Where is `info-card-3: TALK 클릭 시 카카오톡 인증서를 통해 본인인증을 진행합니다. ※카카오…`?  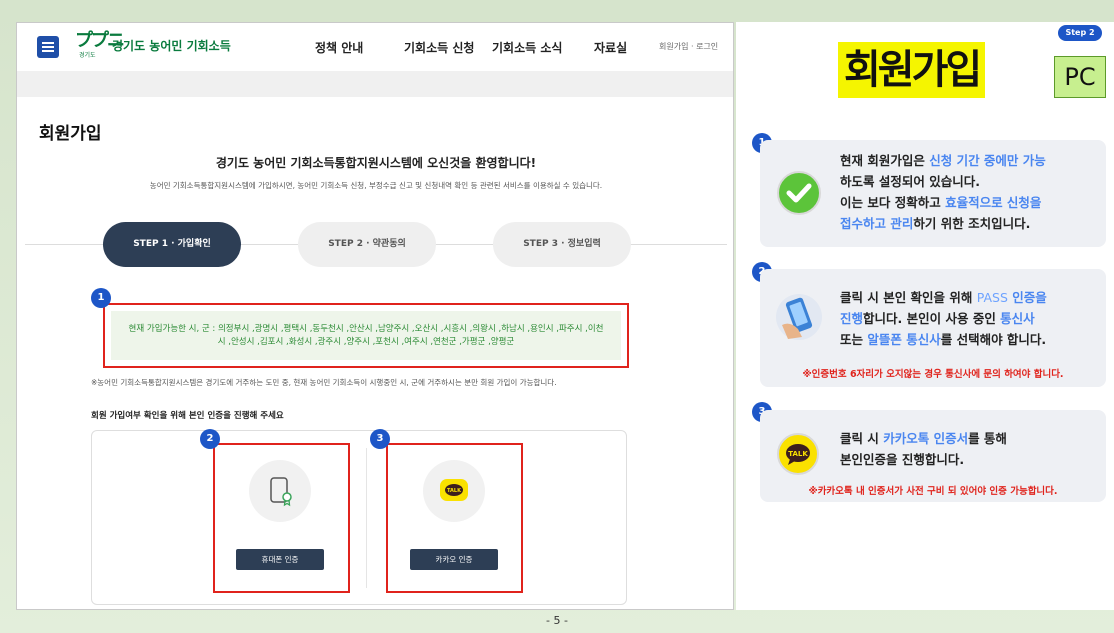
info-card-3: TALK 클릭 시 카카오톡 인증서를 통해 본인인증을 진행합니다. ※카카오… is located at coordinates (933, 456).